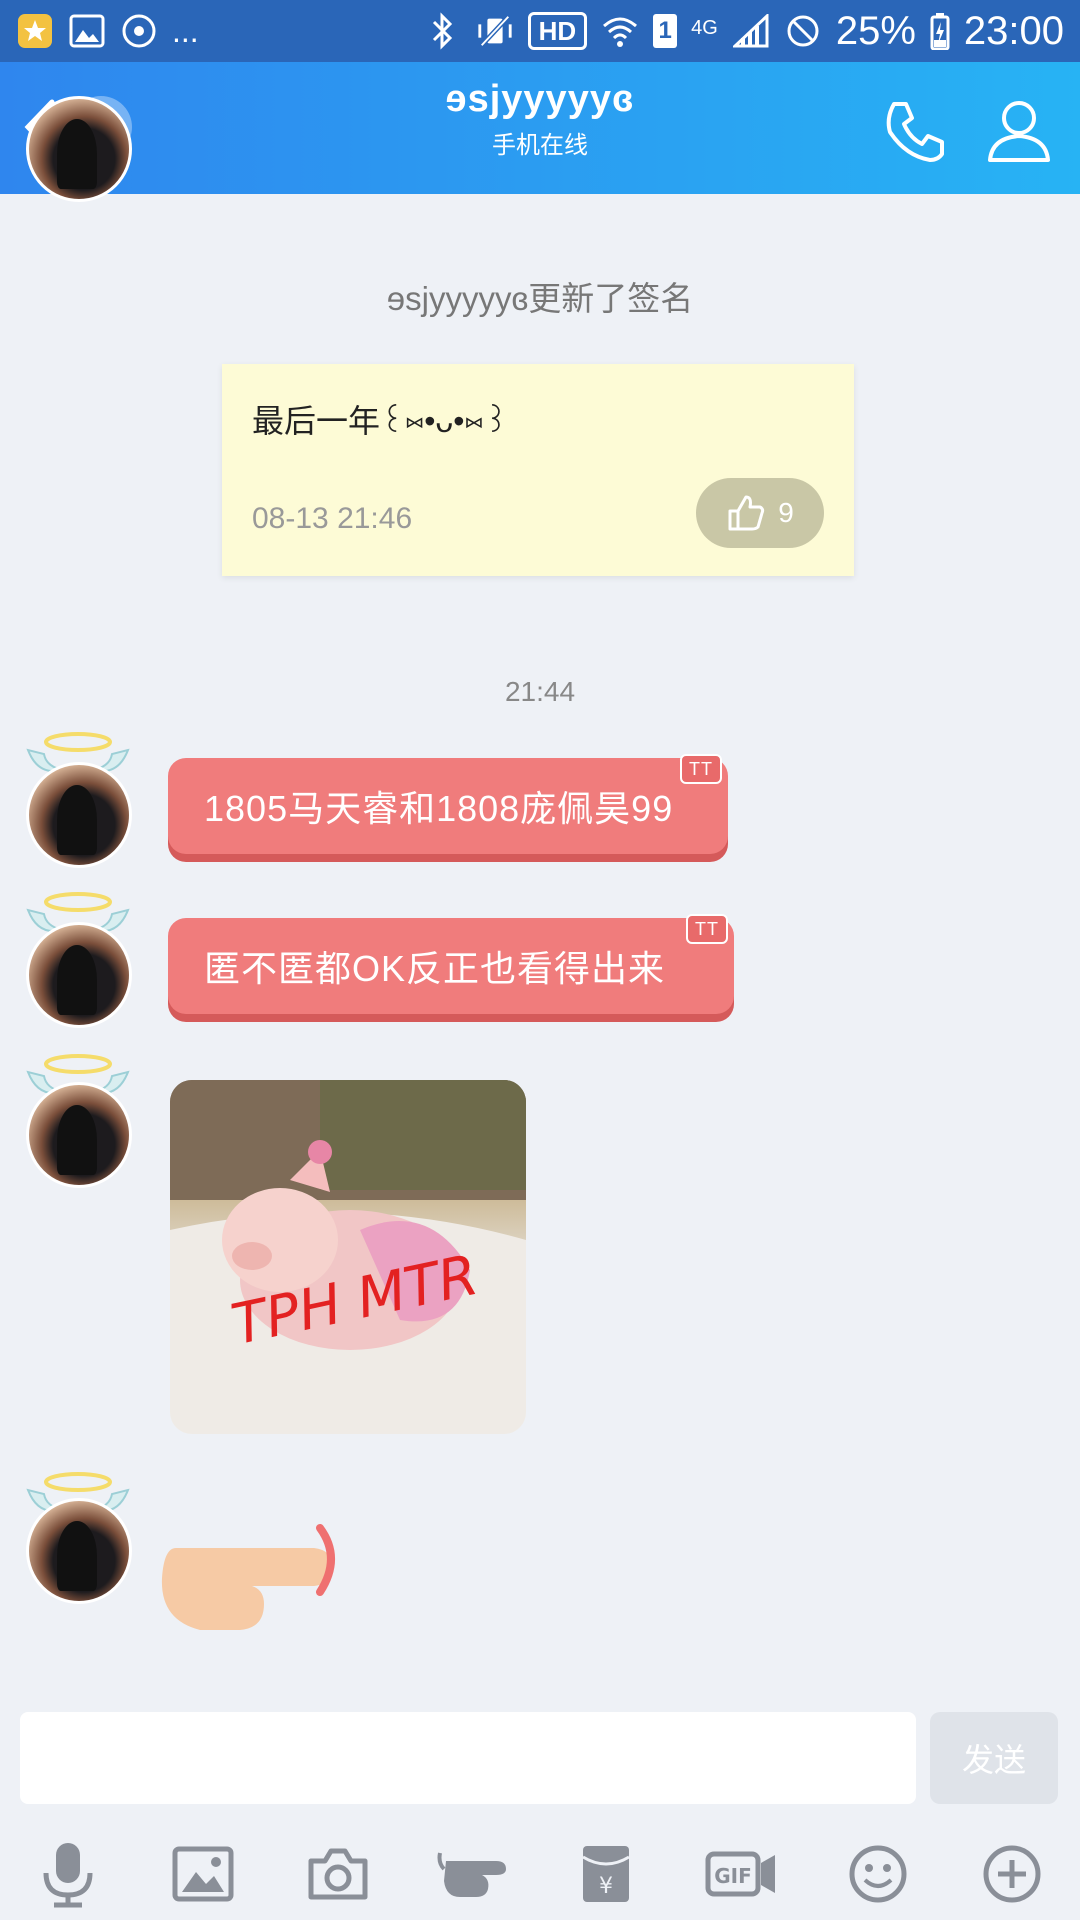  Describe the element at coordinates (875, 30) in the screenshot. I see `battery-percent: 25%` at that location.